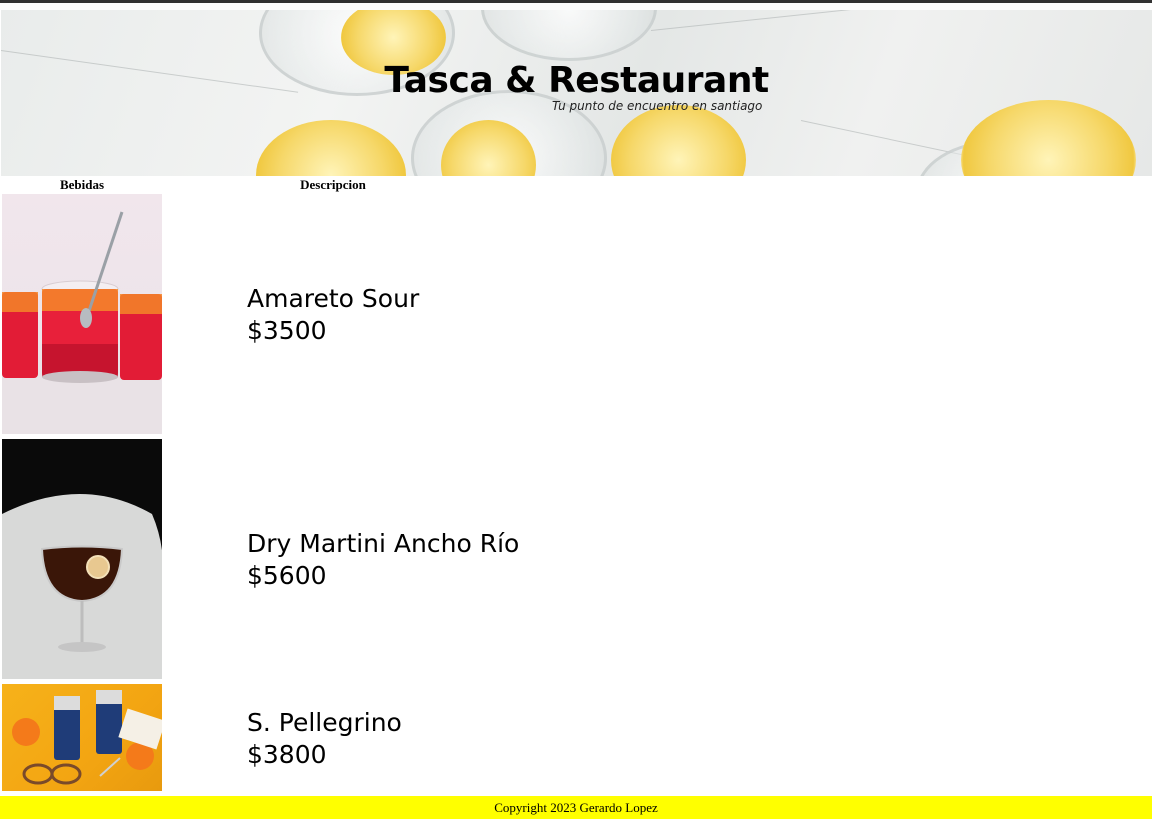 The width and height of the screenshot is (1152, 821). What do you see at coordinates (657, 106) in the screenshot?
I see `page-subtitle: Tu punto de encuentro en santiago` at bounding box center [657, 106].